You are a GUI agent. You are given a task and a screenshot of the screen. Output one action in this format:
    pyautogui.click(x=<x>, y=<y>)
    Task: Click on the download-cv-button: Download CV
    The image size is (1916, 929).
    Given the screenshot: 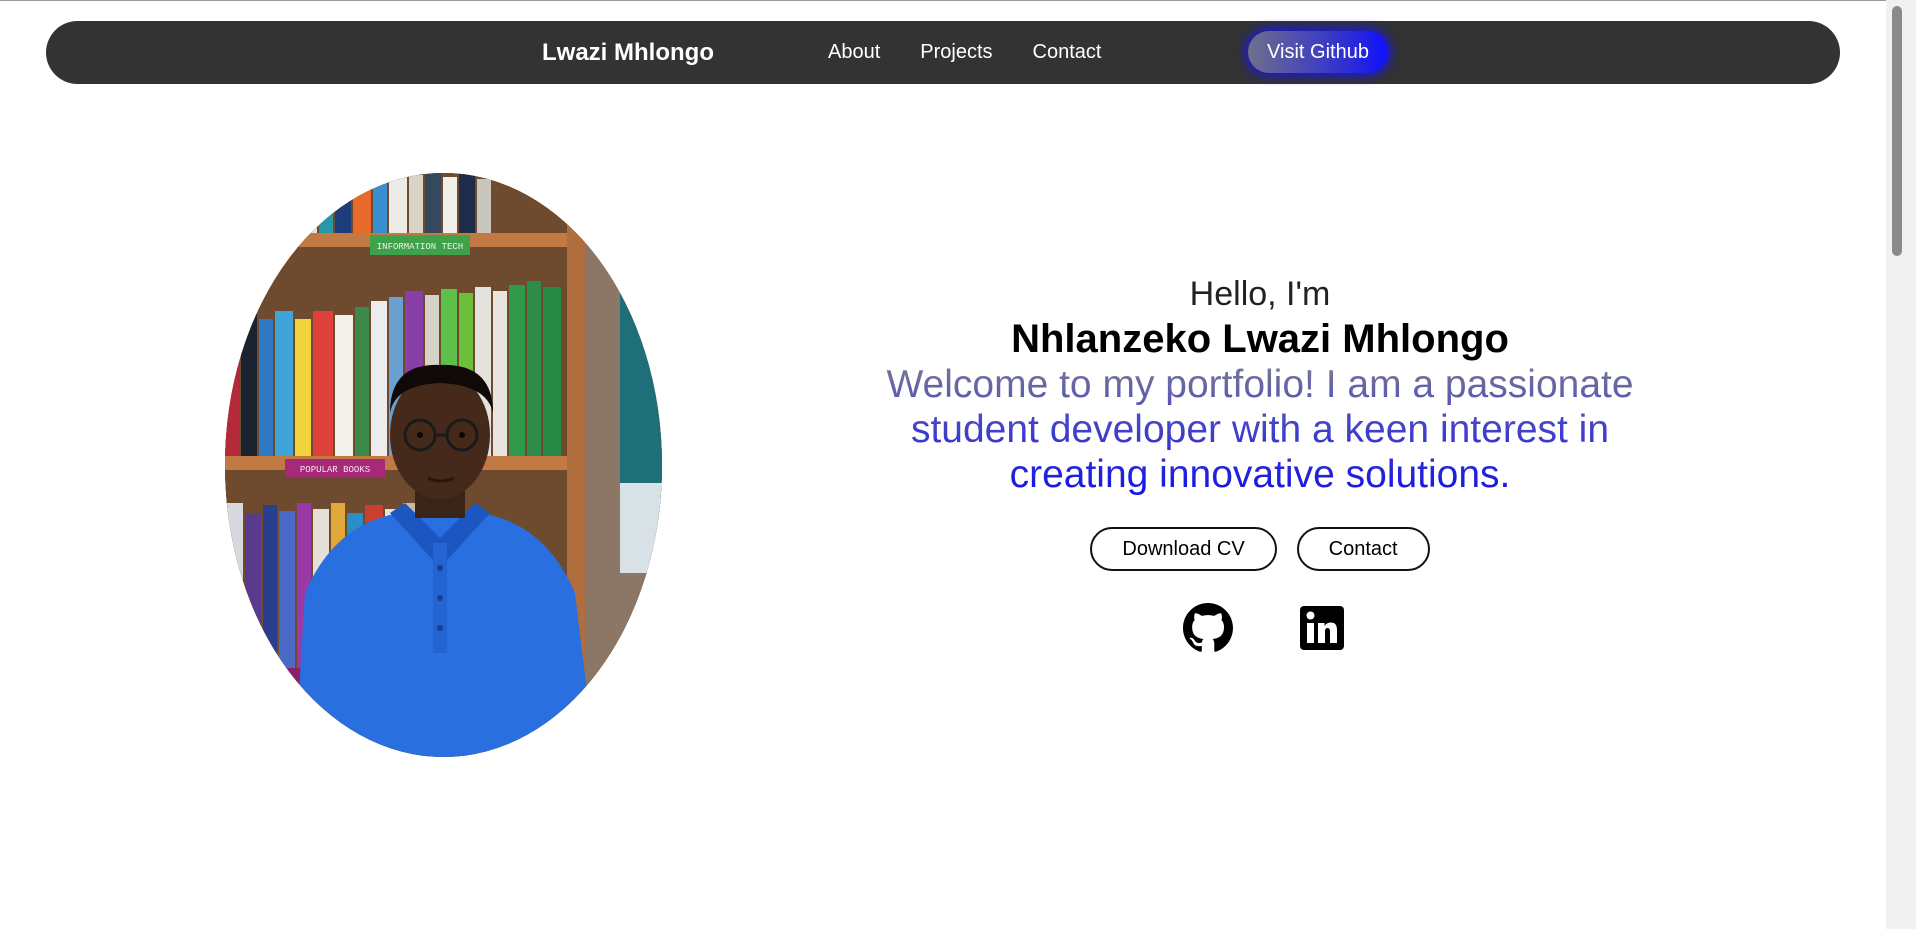 What is the action you would take?
    pyautogui.click(x=1183, y=549)
    